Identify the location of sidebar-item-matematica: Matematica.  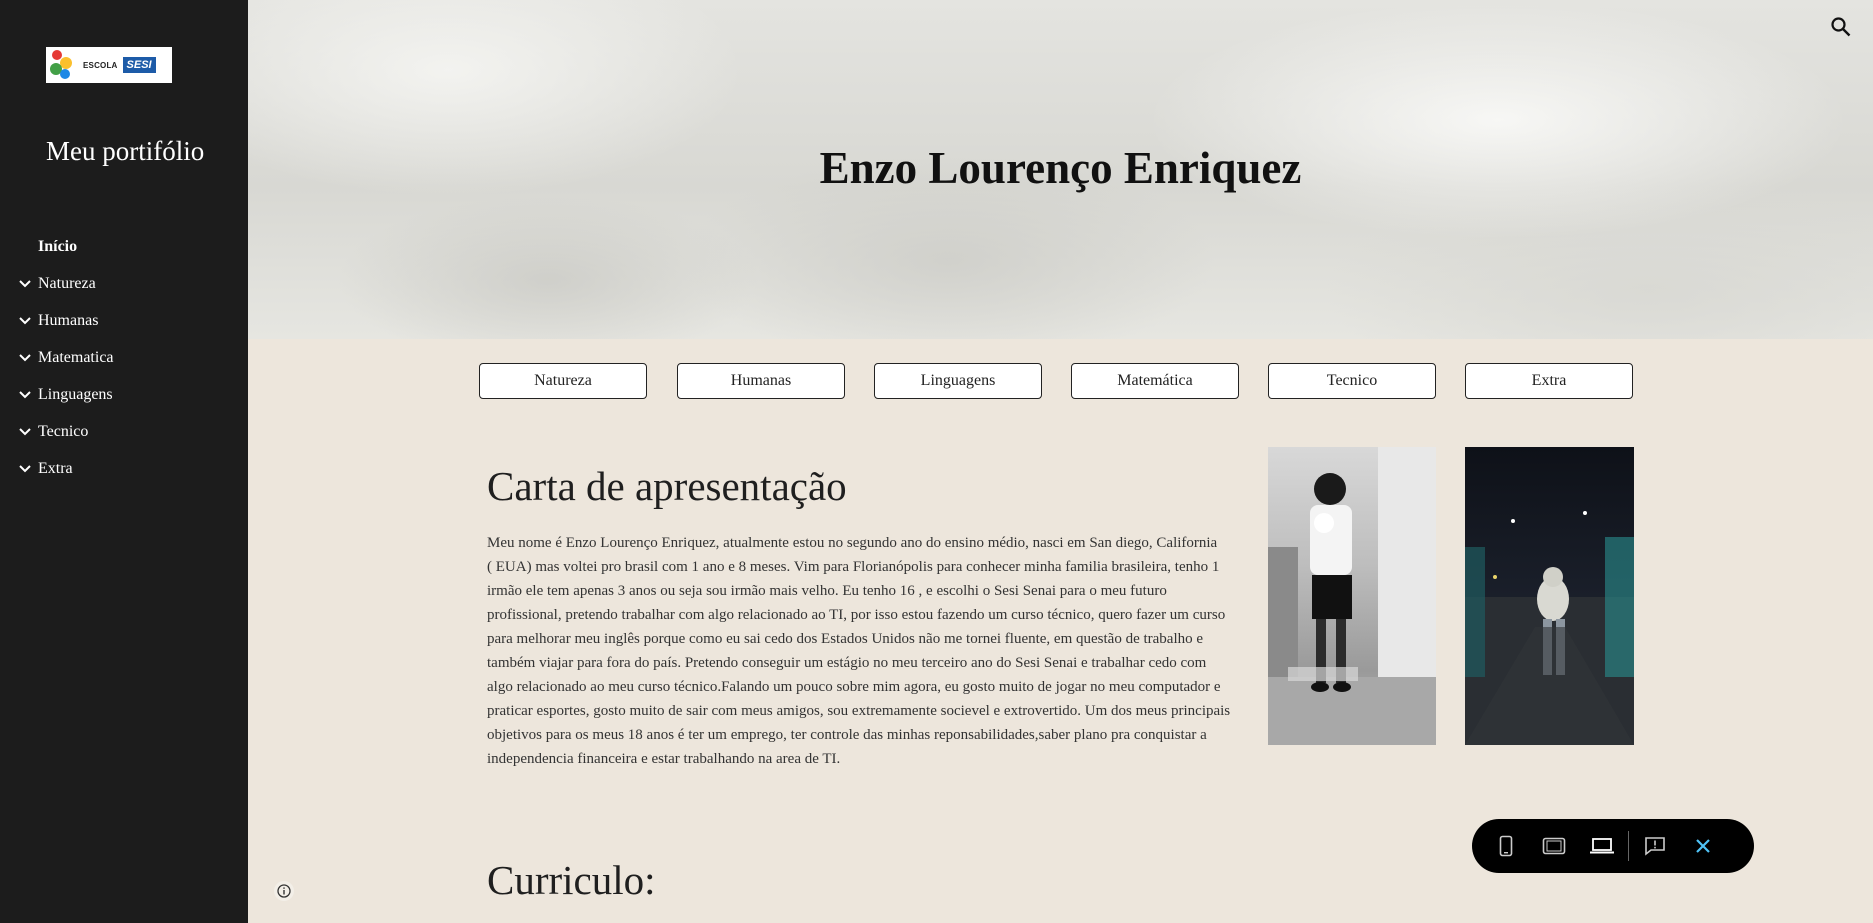
(124, 357).